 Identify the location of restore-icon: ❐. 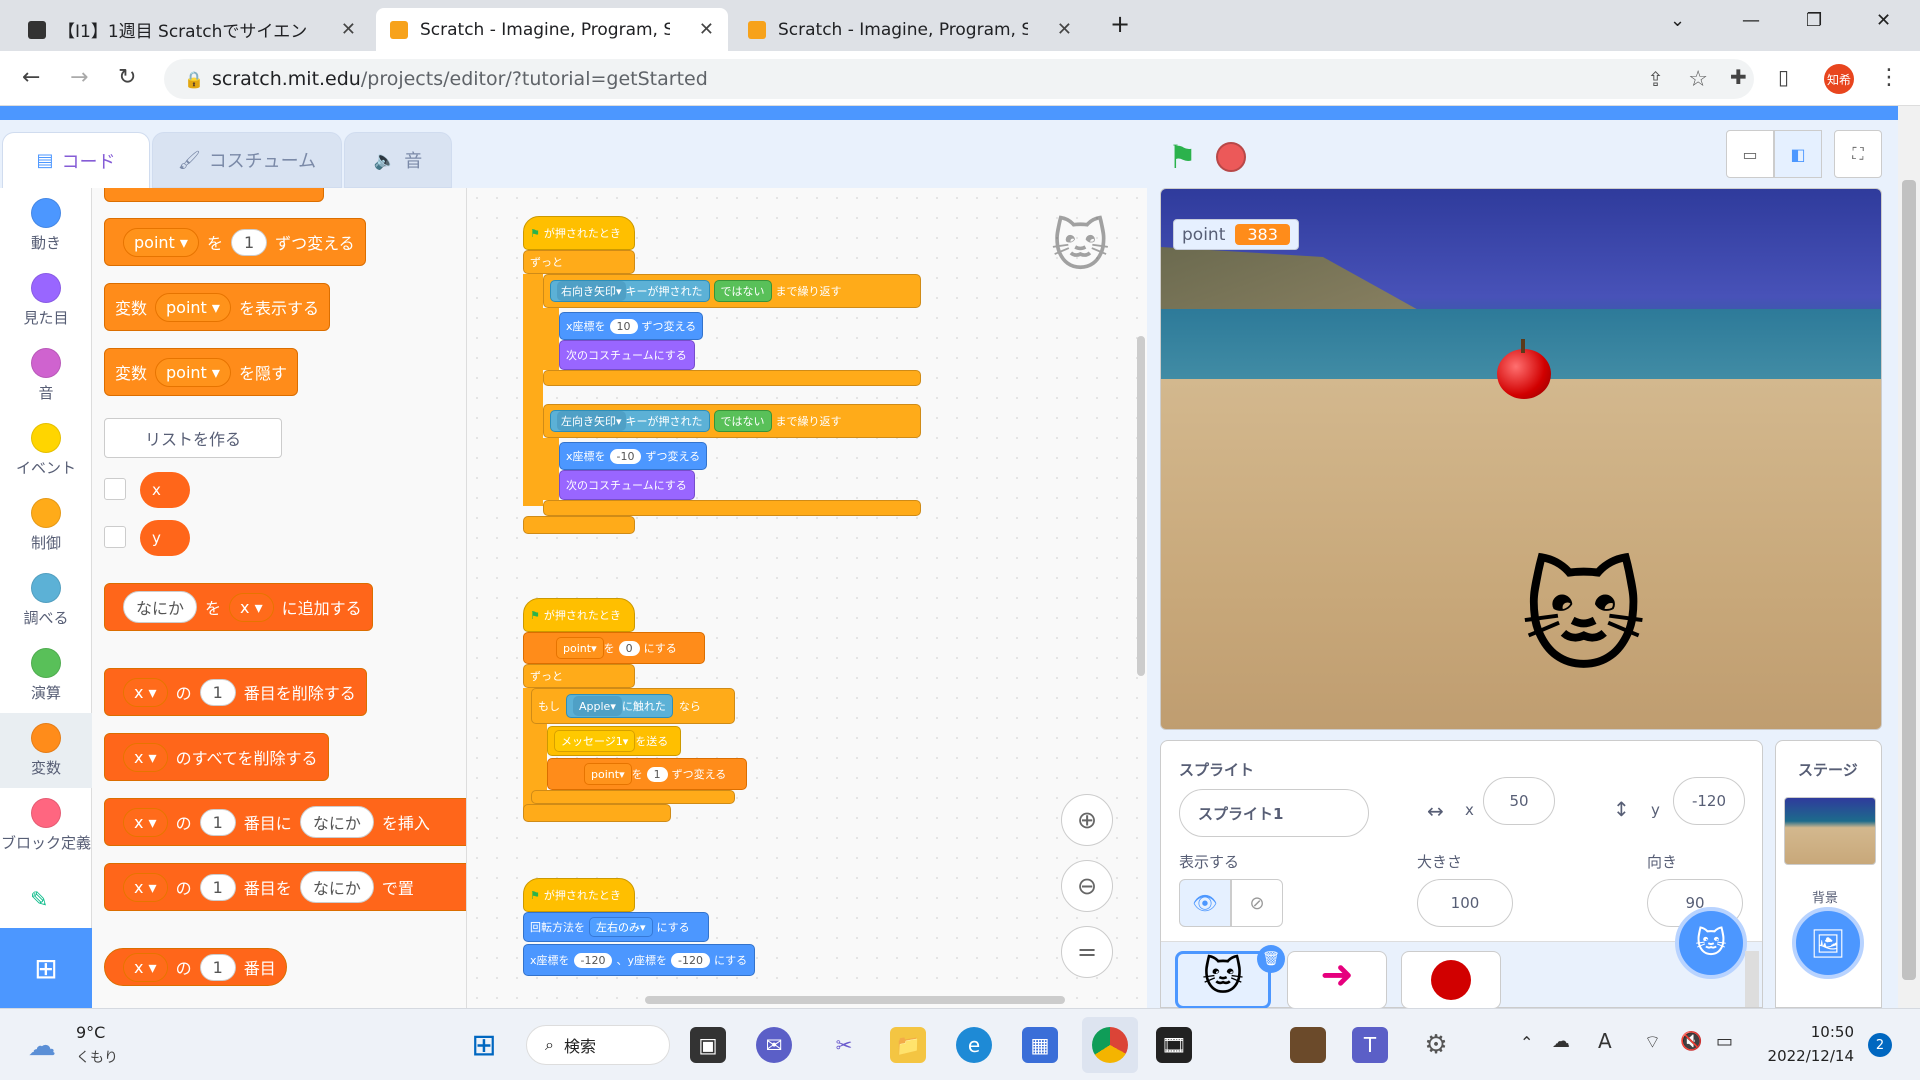
(1814, 20).